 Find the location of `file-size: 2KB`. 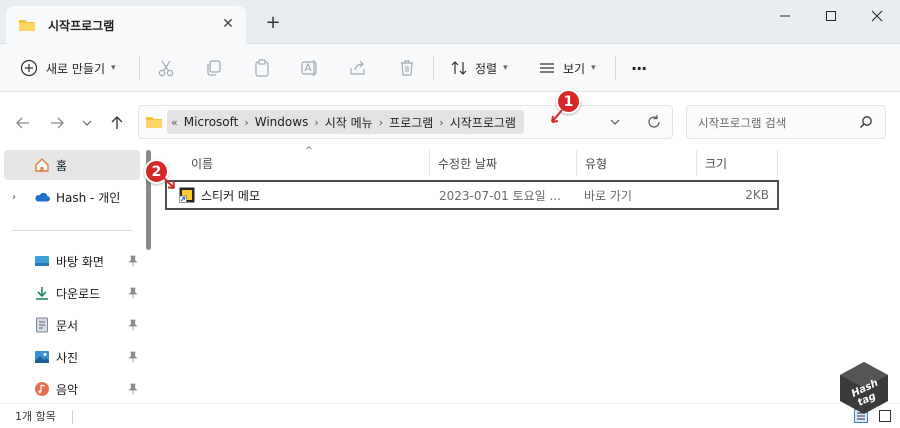

file-size: 2KB is located at coordinates (757, 195).